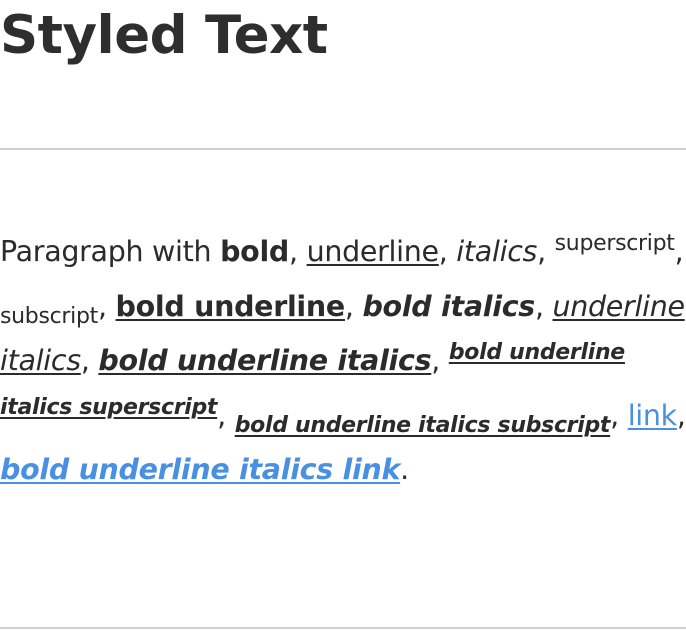 The height and width of the screenshot is (630, 686). I want to click on underline-text: underline, so click(373, 251).